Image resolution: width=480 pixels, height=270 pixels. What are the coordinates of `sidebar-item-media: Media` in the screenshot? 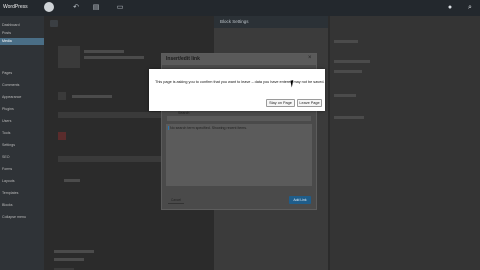 It's located at (23, 41).